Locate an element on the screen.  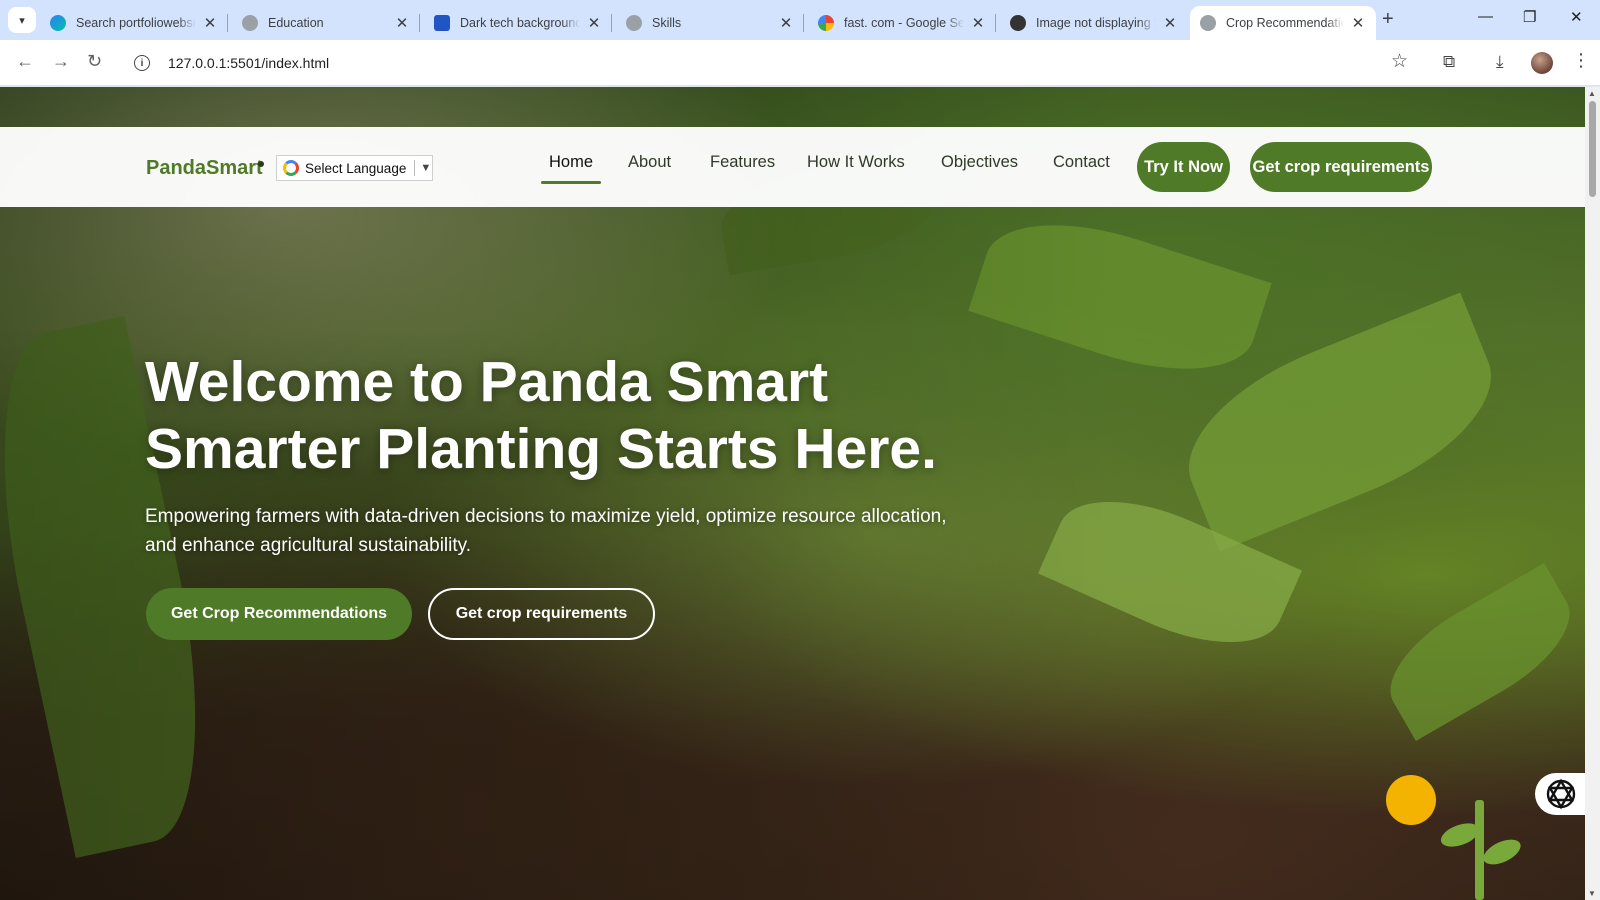
nav-contact: Contact is located at coordinates (1081, 162).